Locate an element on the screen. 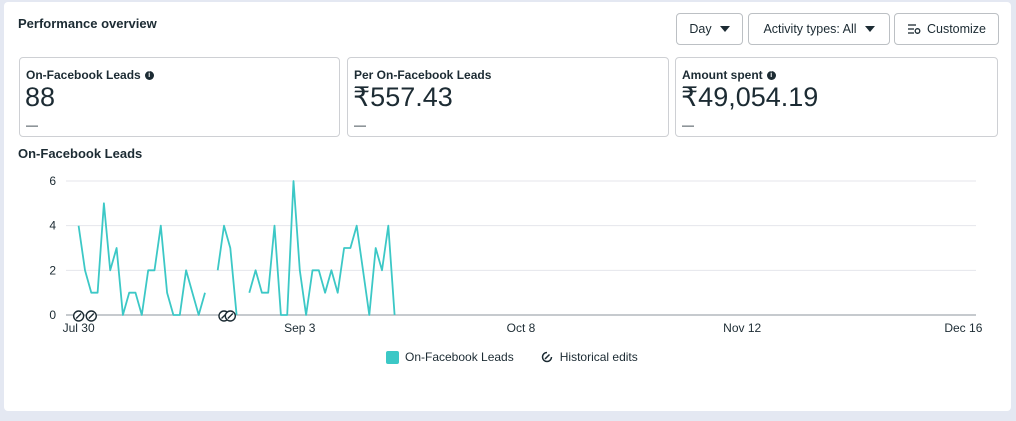  x-tick-label: Sep 3 is located at coordinates (300, 328).